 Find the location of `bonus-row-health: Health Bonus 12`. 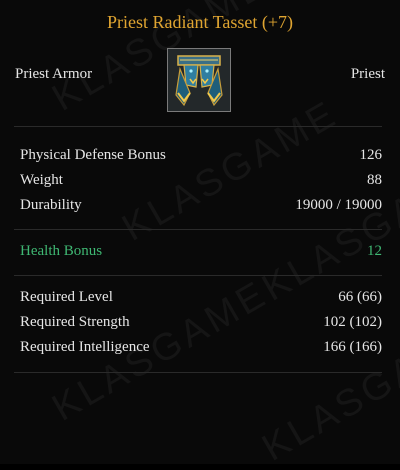

bonus-row-health: Health Bonus 12 is located at coordinates (201, 253).